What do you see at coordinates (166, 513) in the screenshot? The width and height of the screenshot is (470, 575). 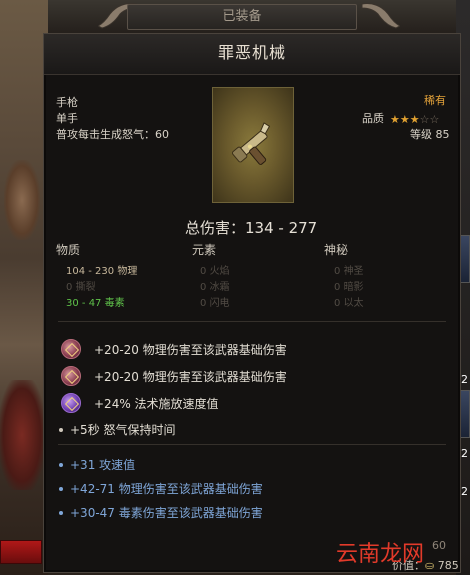 I see `magic-affix: +30-47 毒素伤害至该武器基础伤害` at bounding box center [166, 513].